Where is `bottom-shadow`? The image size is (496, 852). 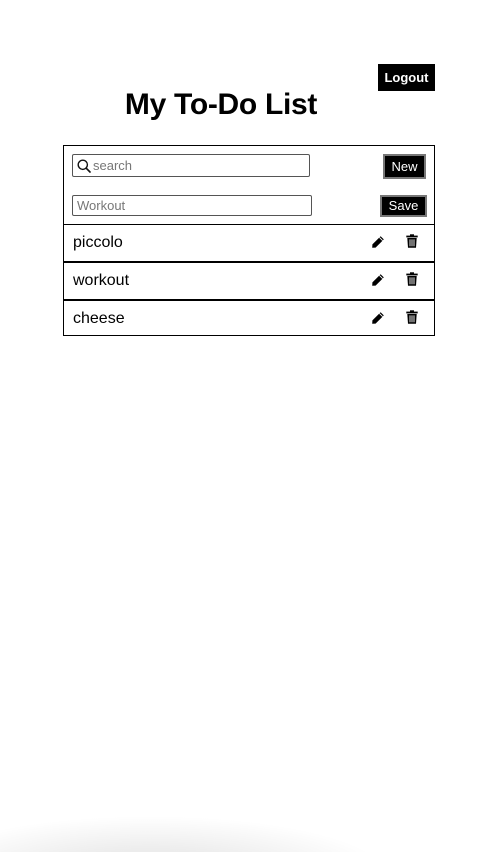 bottom-shadow is located at coordinates (248, 829).